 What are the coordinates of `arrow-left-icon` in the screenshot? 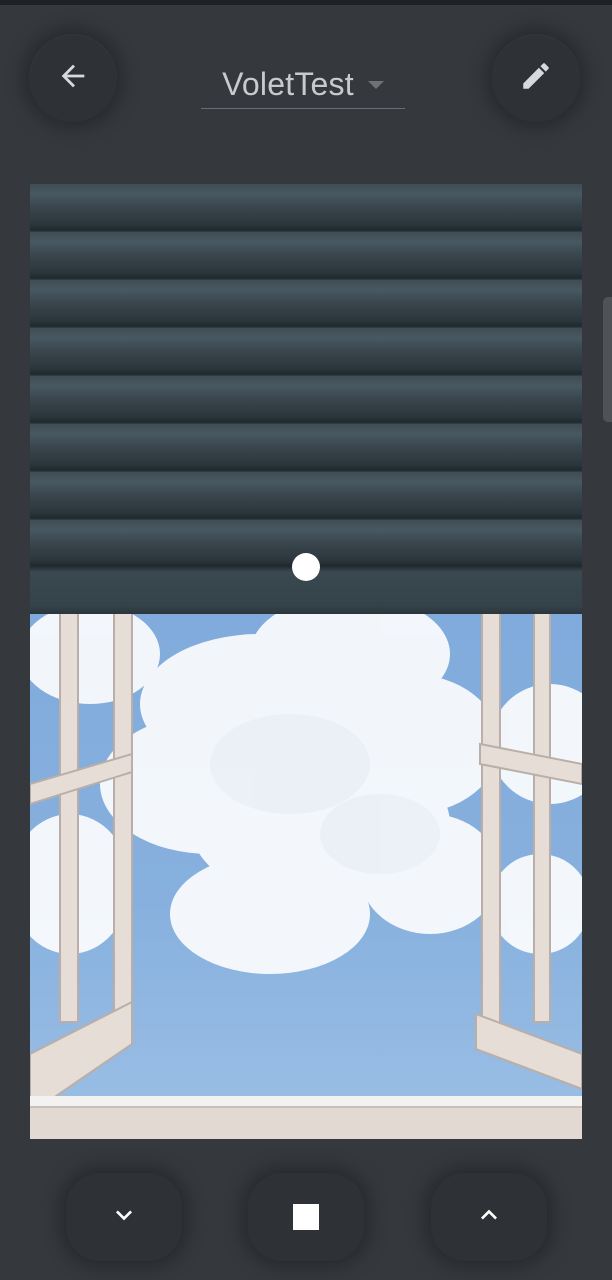 It's located at (73, 78).